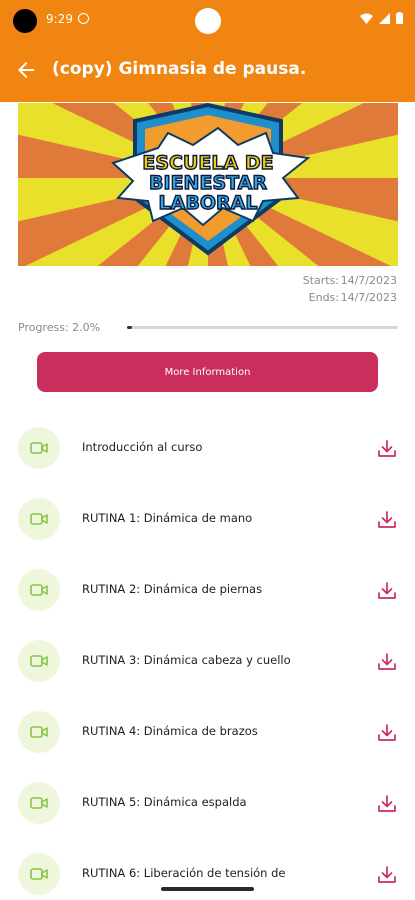 Image resolution: width=415 pixels, height=900 pixels. I want to click on progress-fill, so click(130, 327).